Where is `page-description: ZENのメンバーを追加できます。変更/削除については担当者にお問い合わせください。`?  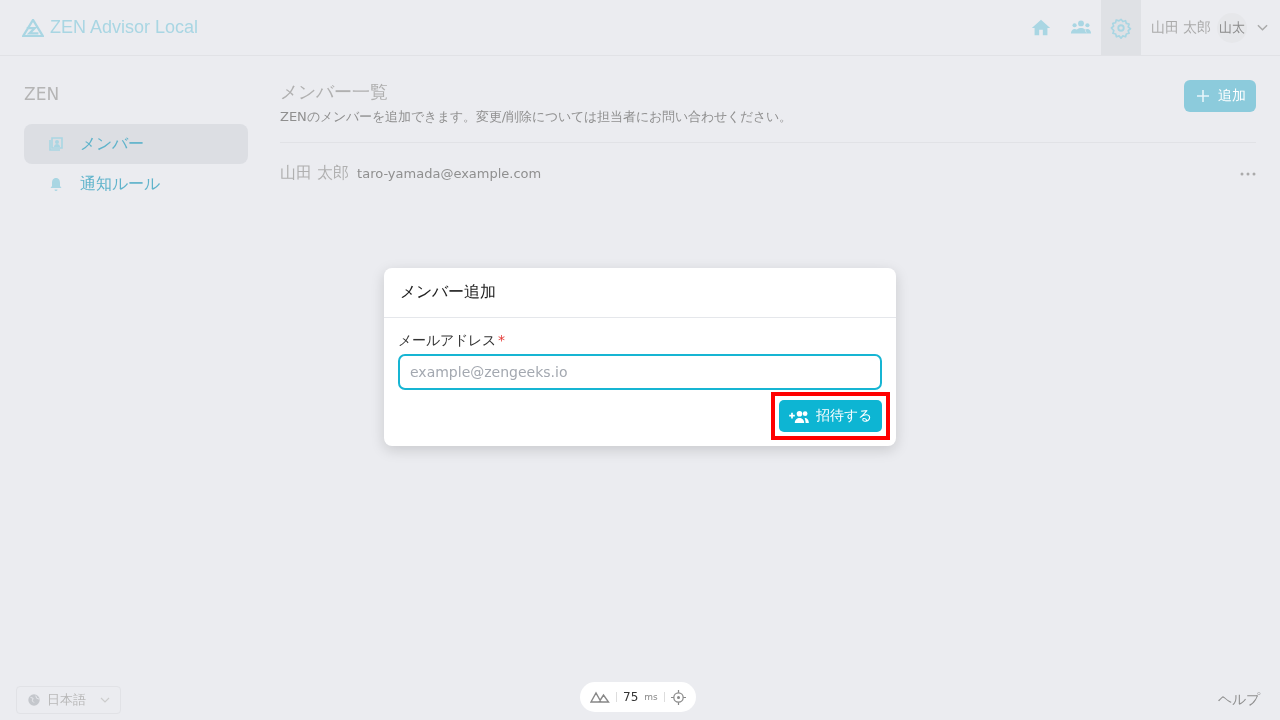
page-description: ZENのメンバーを追加できます。変更/削除については担当者にお問い合わせください。 is located at coordinates (536, 117).